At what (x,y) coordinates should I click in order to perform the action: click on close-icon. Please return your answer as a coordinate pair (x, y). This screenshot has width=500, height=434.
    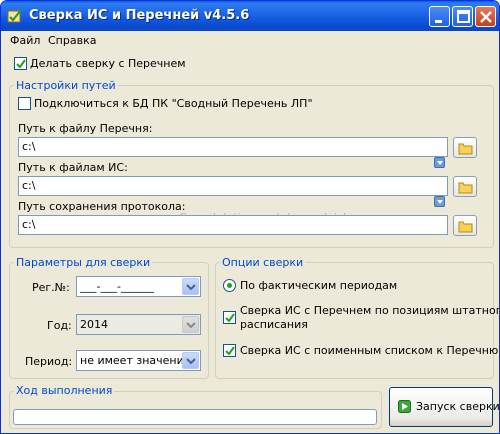
    Looking at the image, I should click on (486, 17).